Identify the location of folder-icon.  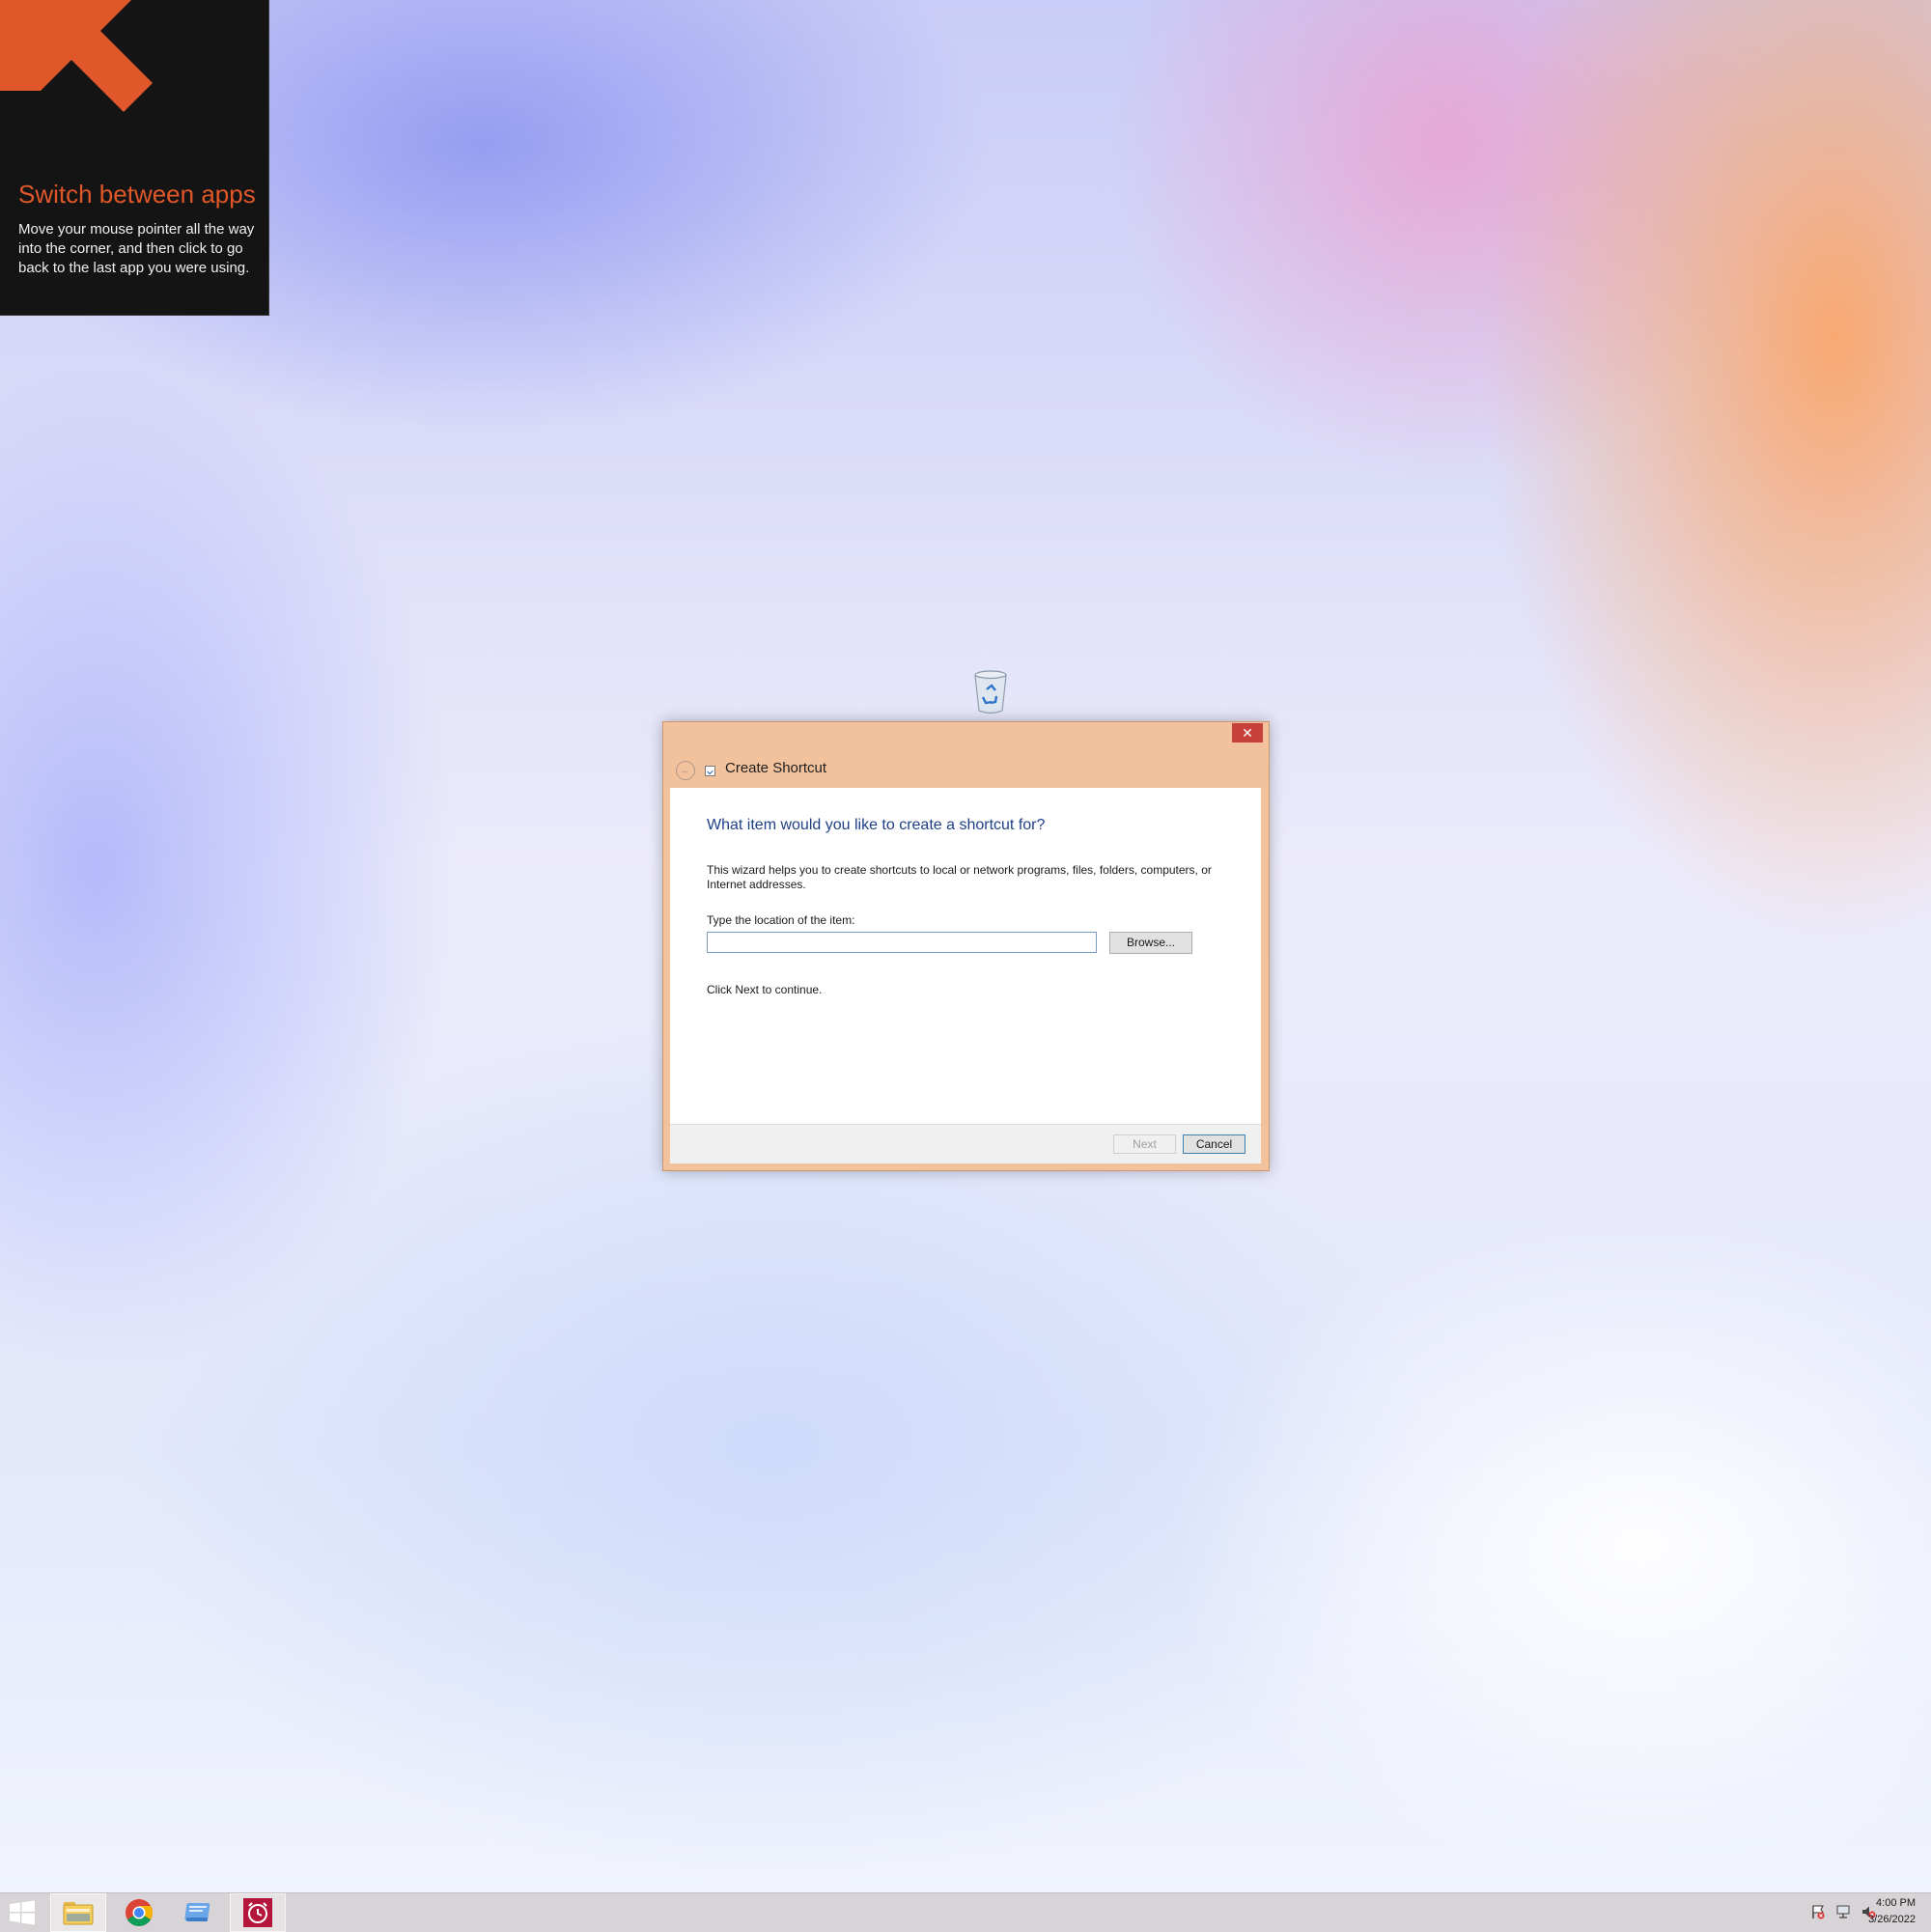
(78, 1914).